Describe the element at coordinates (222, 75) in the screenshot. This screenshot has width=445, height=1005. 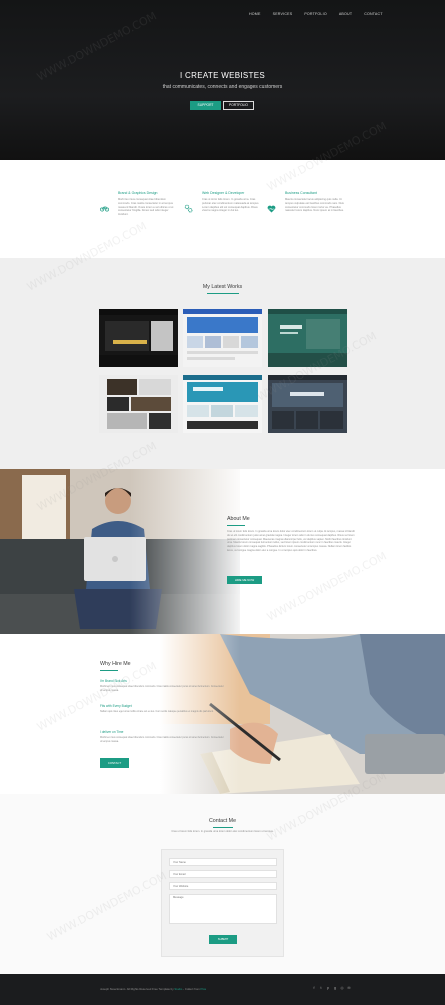
I see `hero-title: I CREATE WEBISTES` at that location.